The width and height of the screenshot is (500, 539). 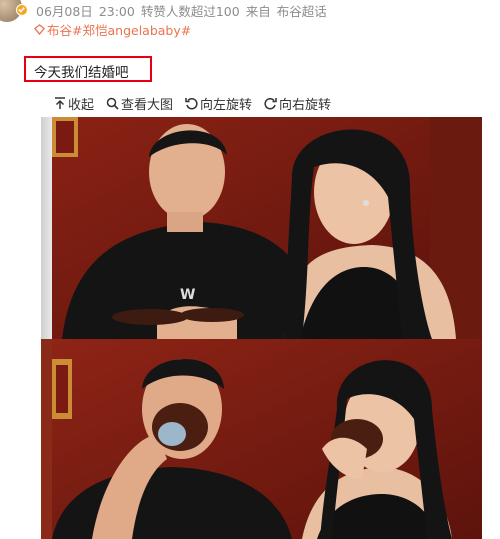 I want to click on image-toolbar: 收起 查看大图 向左旋转 向右旋转, so click(x=198, y=103).